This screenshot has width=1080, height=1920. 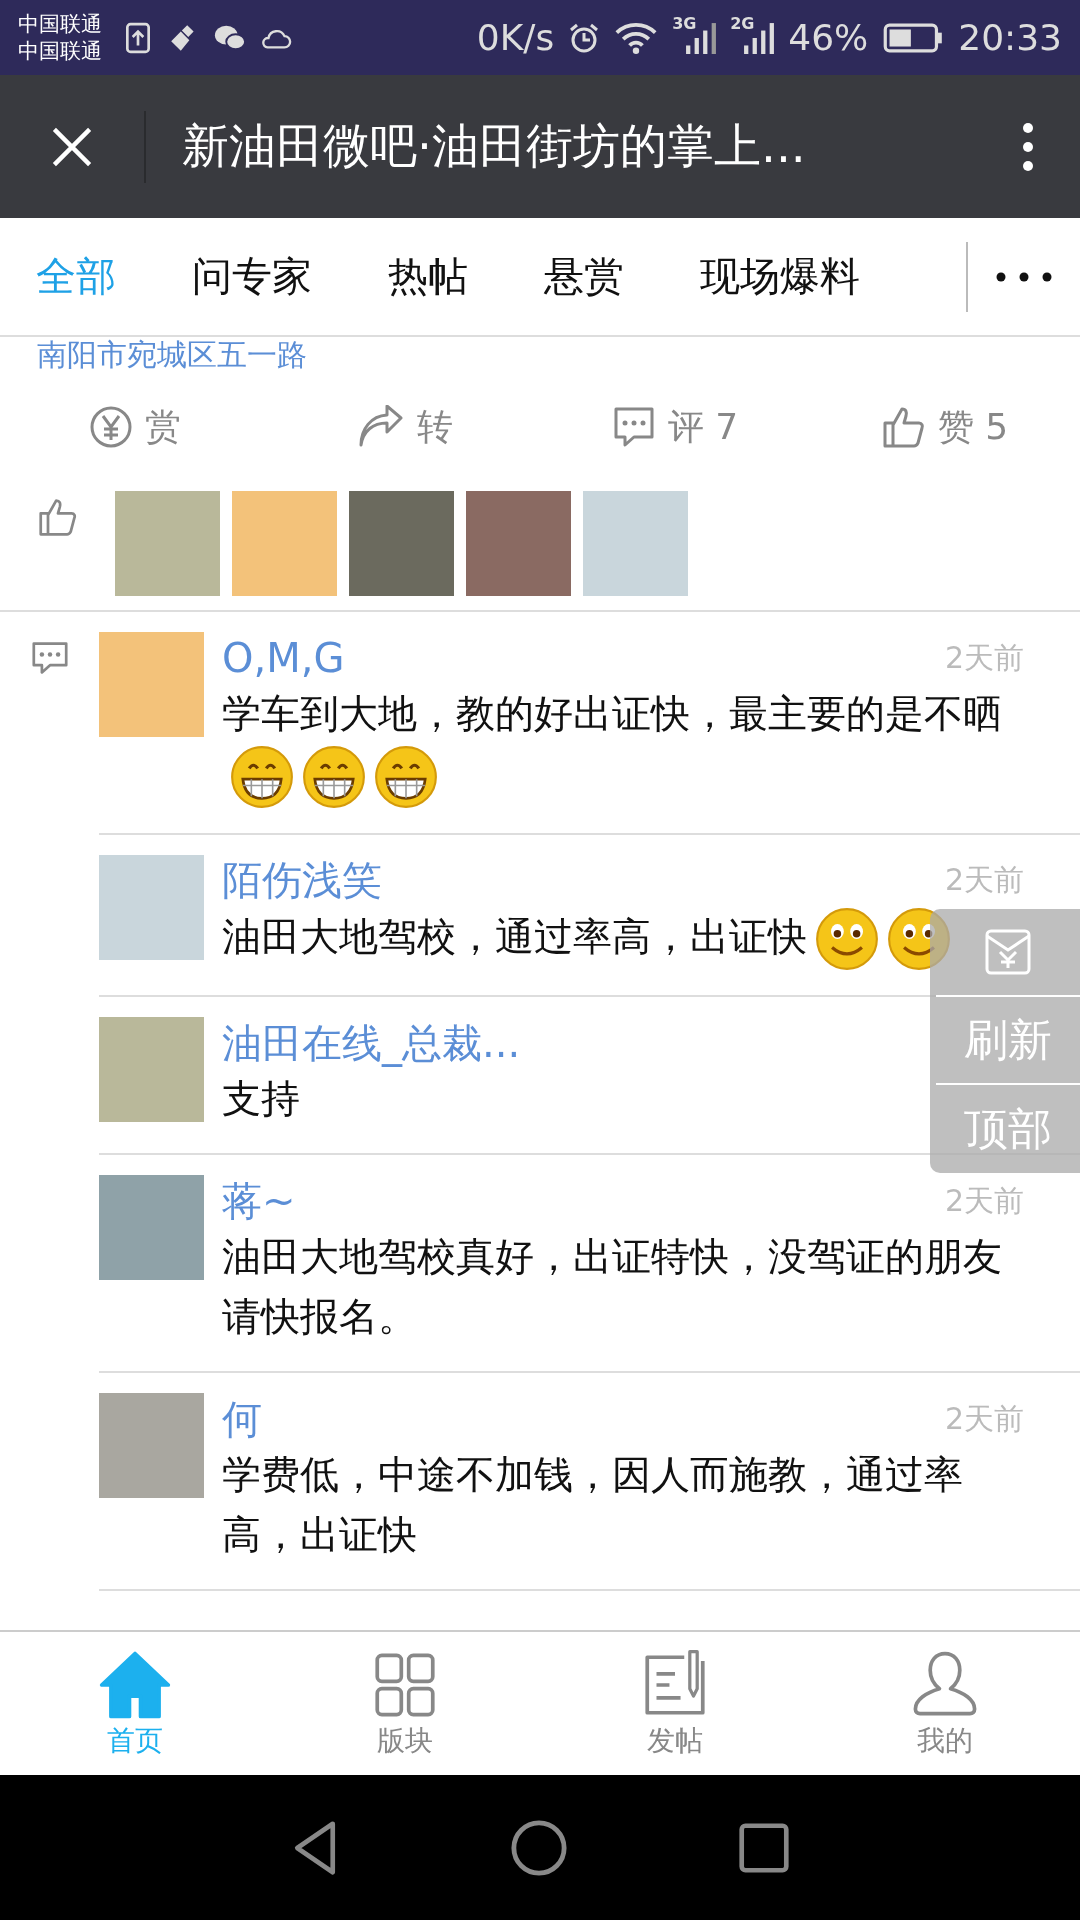 What do you see at coordinates (283, 658) in the screenshot?
I see `user-name: O,M,G` at bounding box center [283, 658].